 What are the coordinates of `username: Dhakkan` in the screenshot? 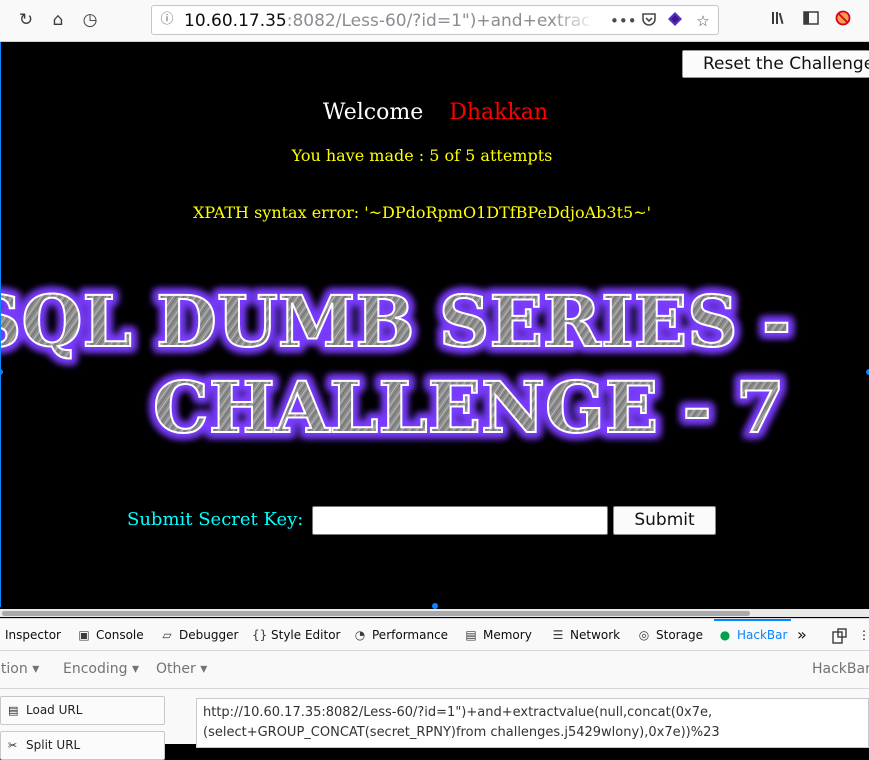 It's located at (499, 112).